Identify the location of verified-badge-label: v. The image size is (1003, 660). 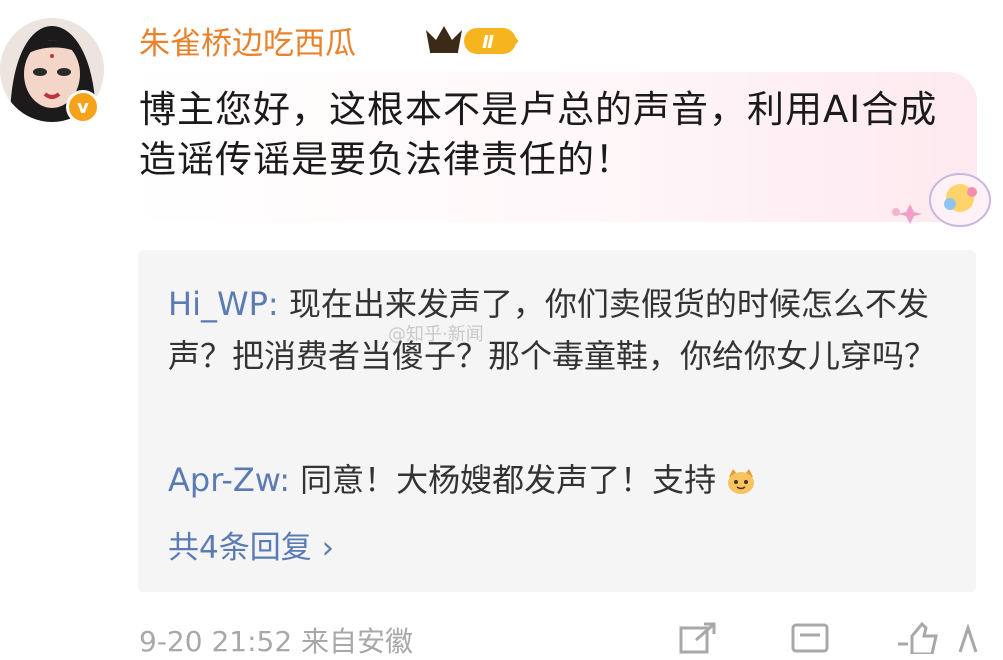
(83, 107).